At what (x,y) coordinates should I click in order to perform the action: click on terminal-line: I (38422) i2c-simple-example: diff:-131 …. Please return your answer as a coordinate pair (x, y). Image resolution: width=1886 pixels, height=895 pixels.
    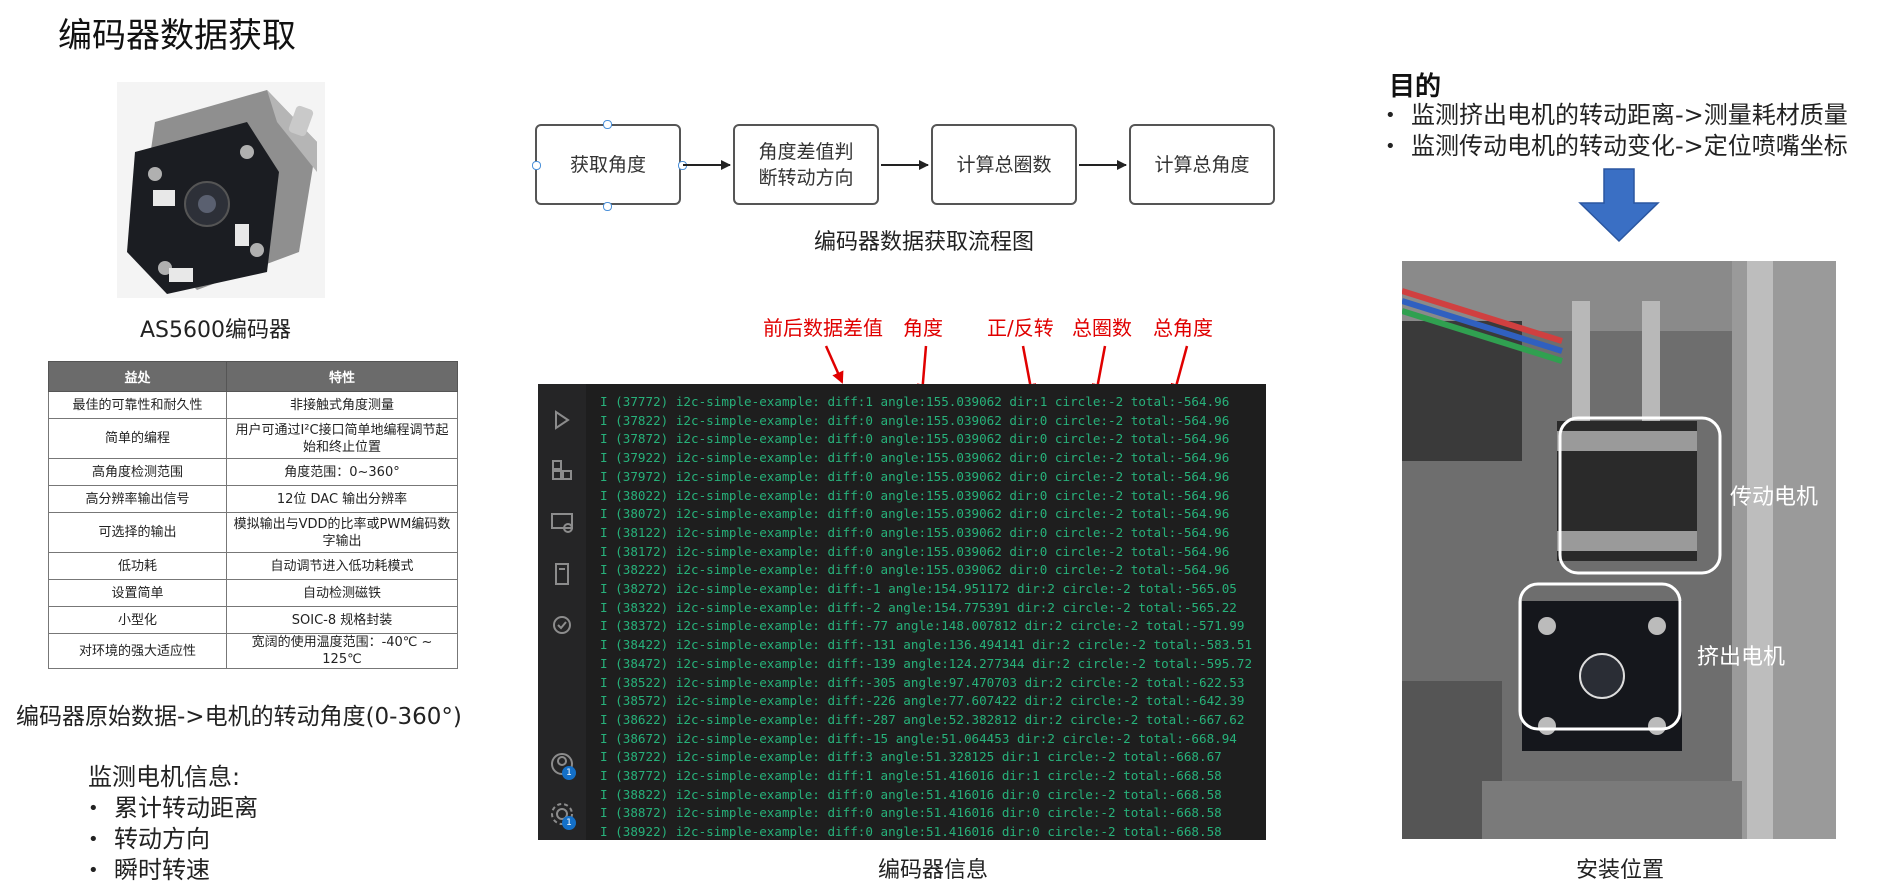
    Looking at the image, I should click on (926, 645).